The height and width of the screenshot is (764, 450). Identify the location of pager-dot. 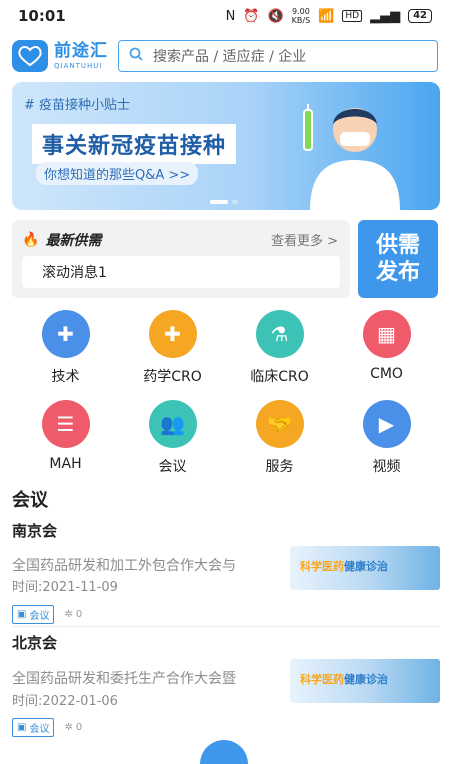
(235, 202).